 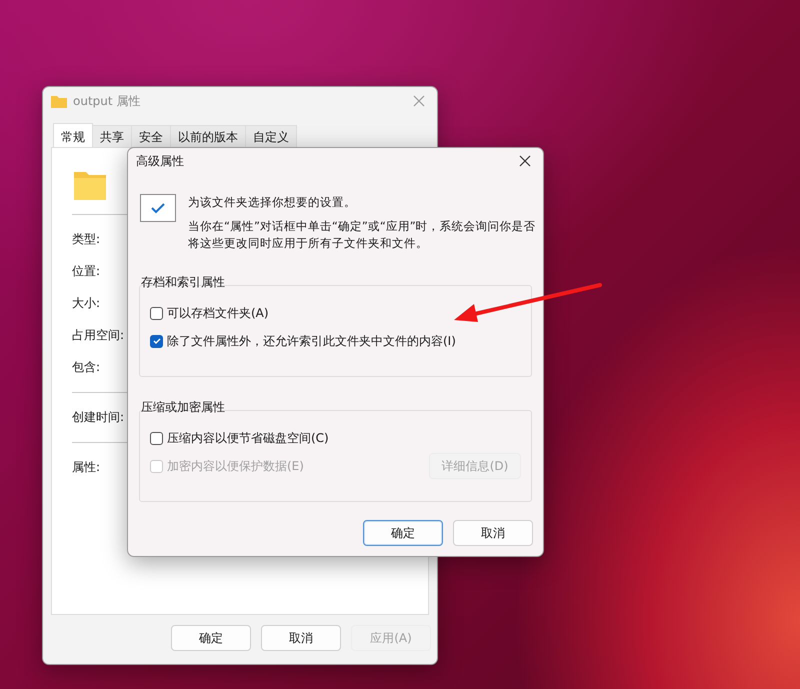 What do you see at coordinates (73, 135) in the screenshot?
I see `tab: 常规` at bounding box center [73, 135].